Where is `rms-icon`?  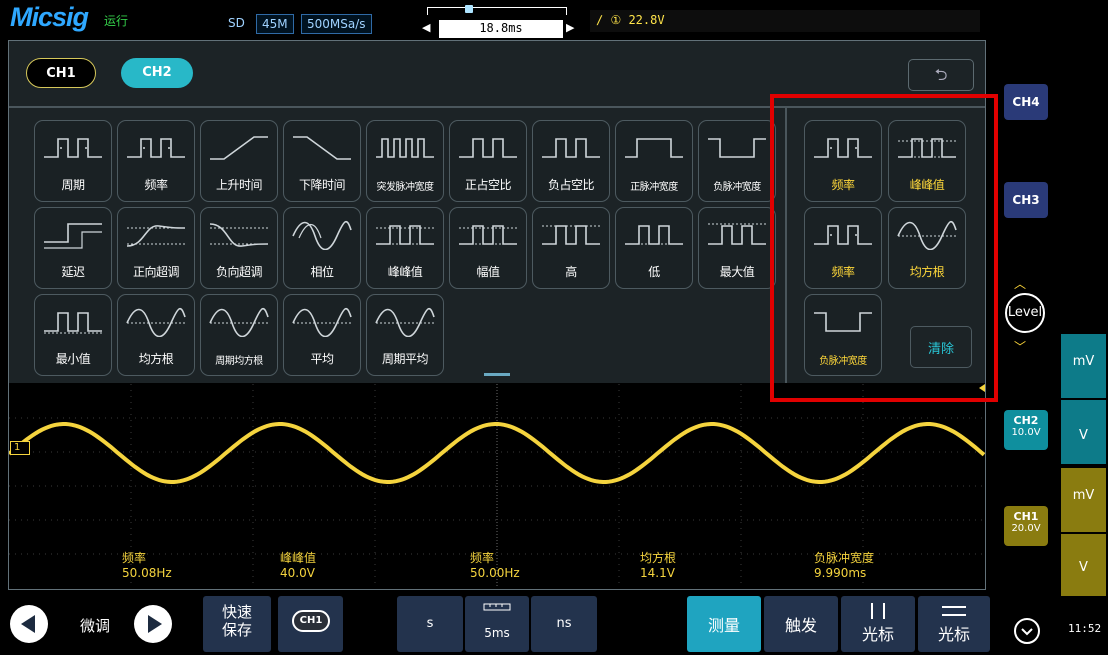
rms-icon is located at coordinates (156, 322).